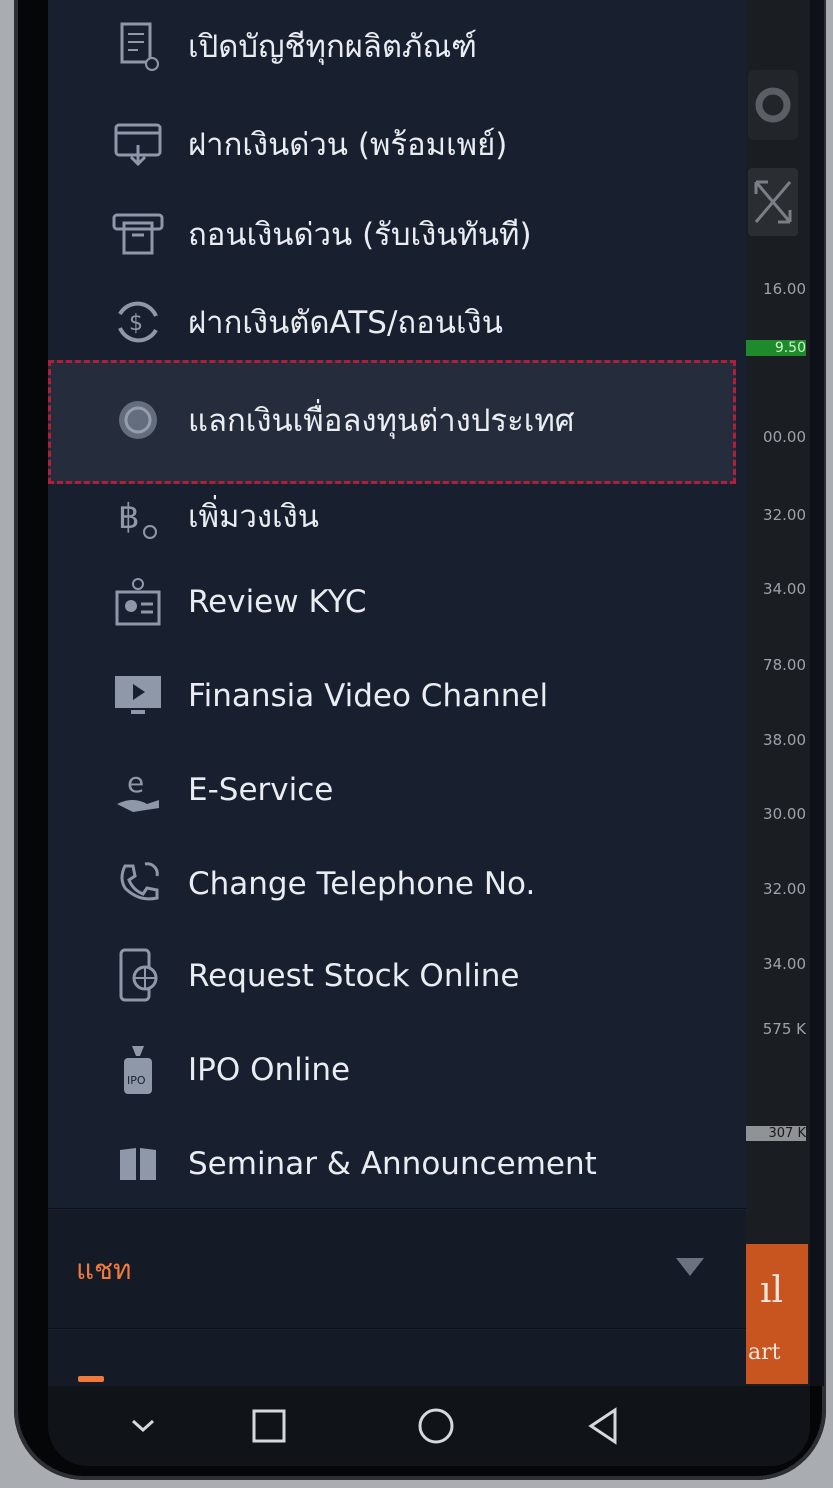 The image size is (833, 1488). I want to click on menu-item-label: ฝากเงินตัดATS/ถอนเงิน, so click(345, 323).